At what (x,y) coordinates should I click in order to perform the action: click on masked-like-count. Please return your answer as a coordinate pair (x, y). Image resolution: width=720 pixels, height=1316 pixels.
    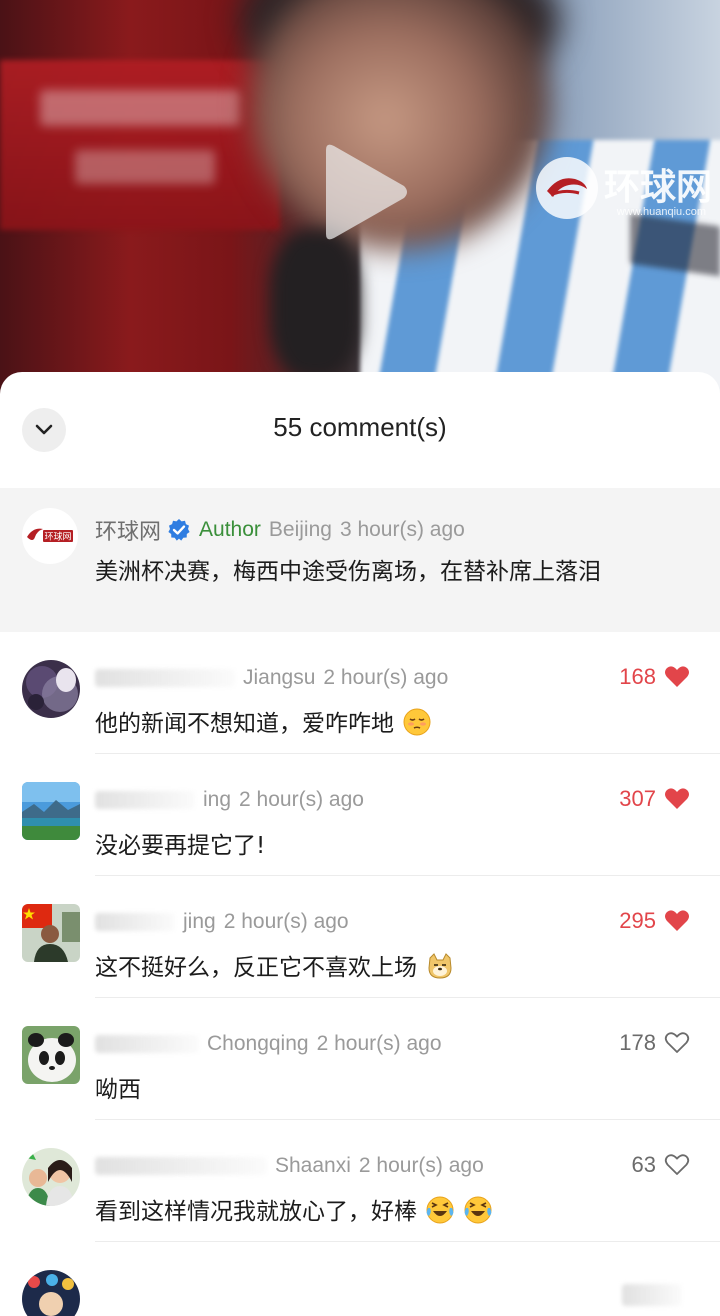
    Looking at the image, I should click on (652, 1295).